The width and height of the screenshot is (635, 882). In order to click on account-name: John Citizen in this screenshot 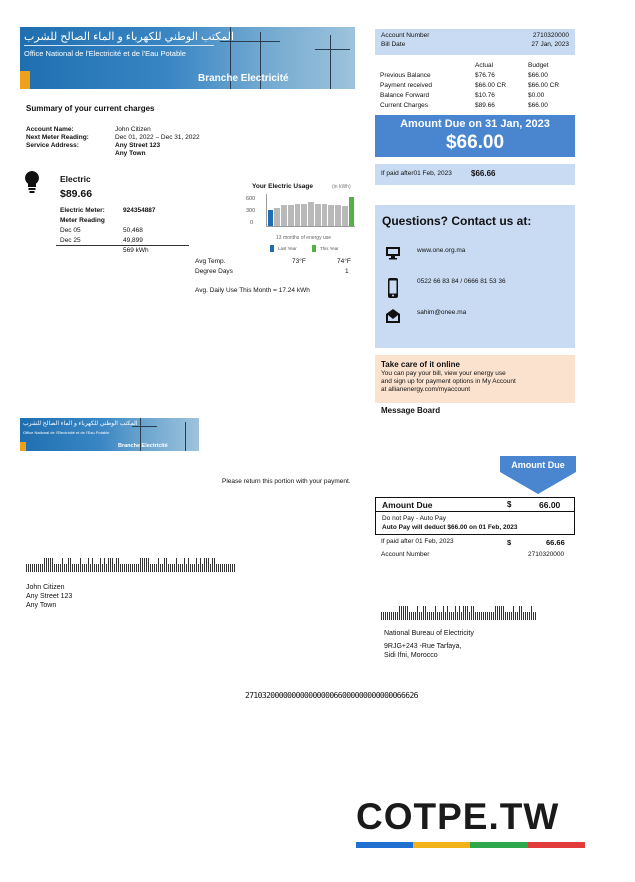, I will do `click(133, 129)`.